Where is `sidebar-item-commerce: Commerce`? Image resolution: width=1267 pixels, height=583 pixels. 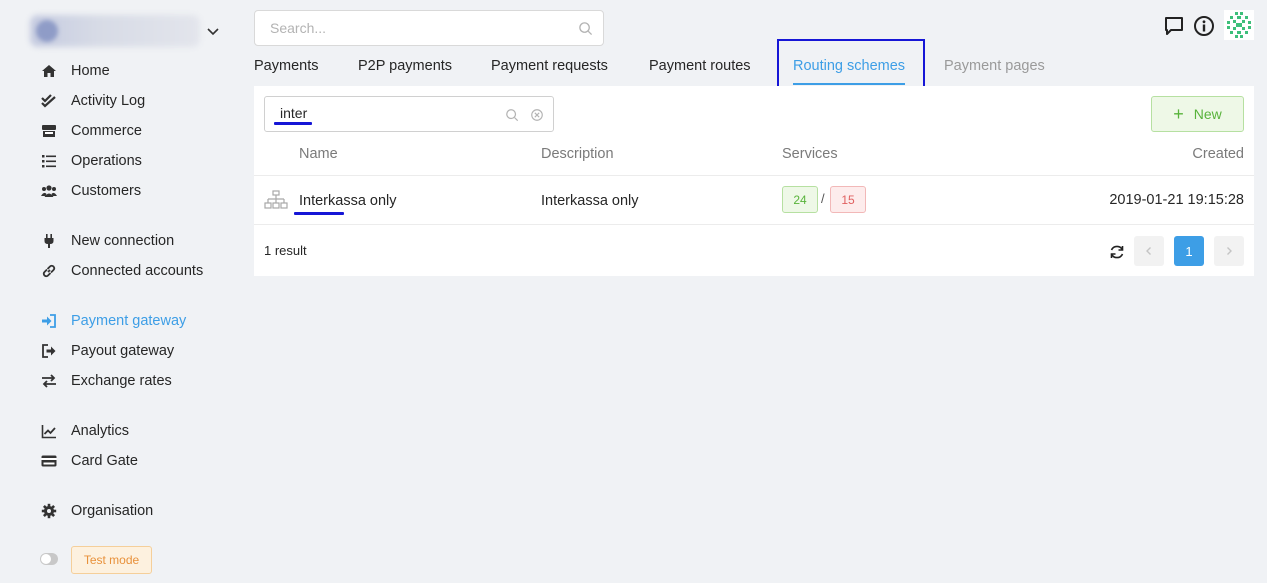 sidebar-item-commerce: Commerce is located at coordinates (91, 131).